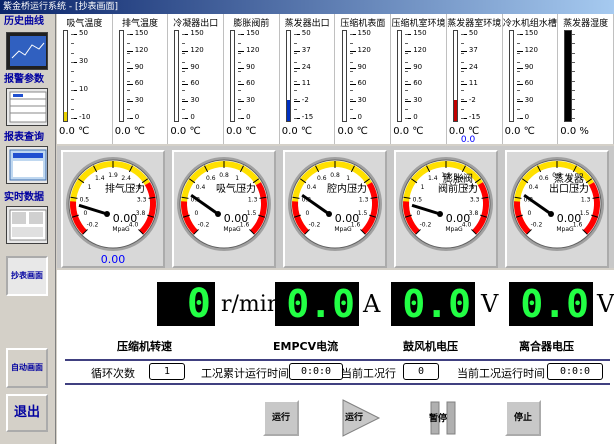 The height and width of the screenshot is (444, 614). Describe the element at coordinates (529, 66) in the screenshot. I see `tick-label: 90` at that location.